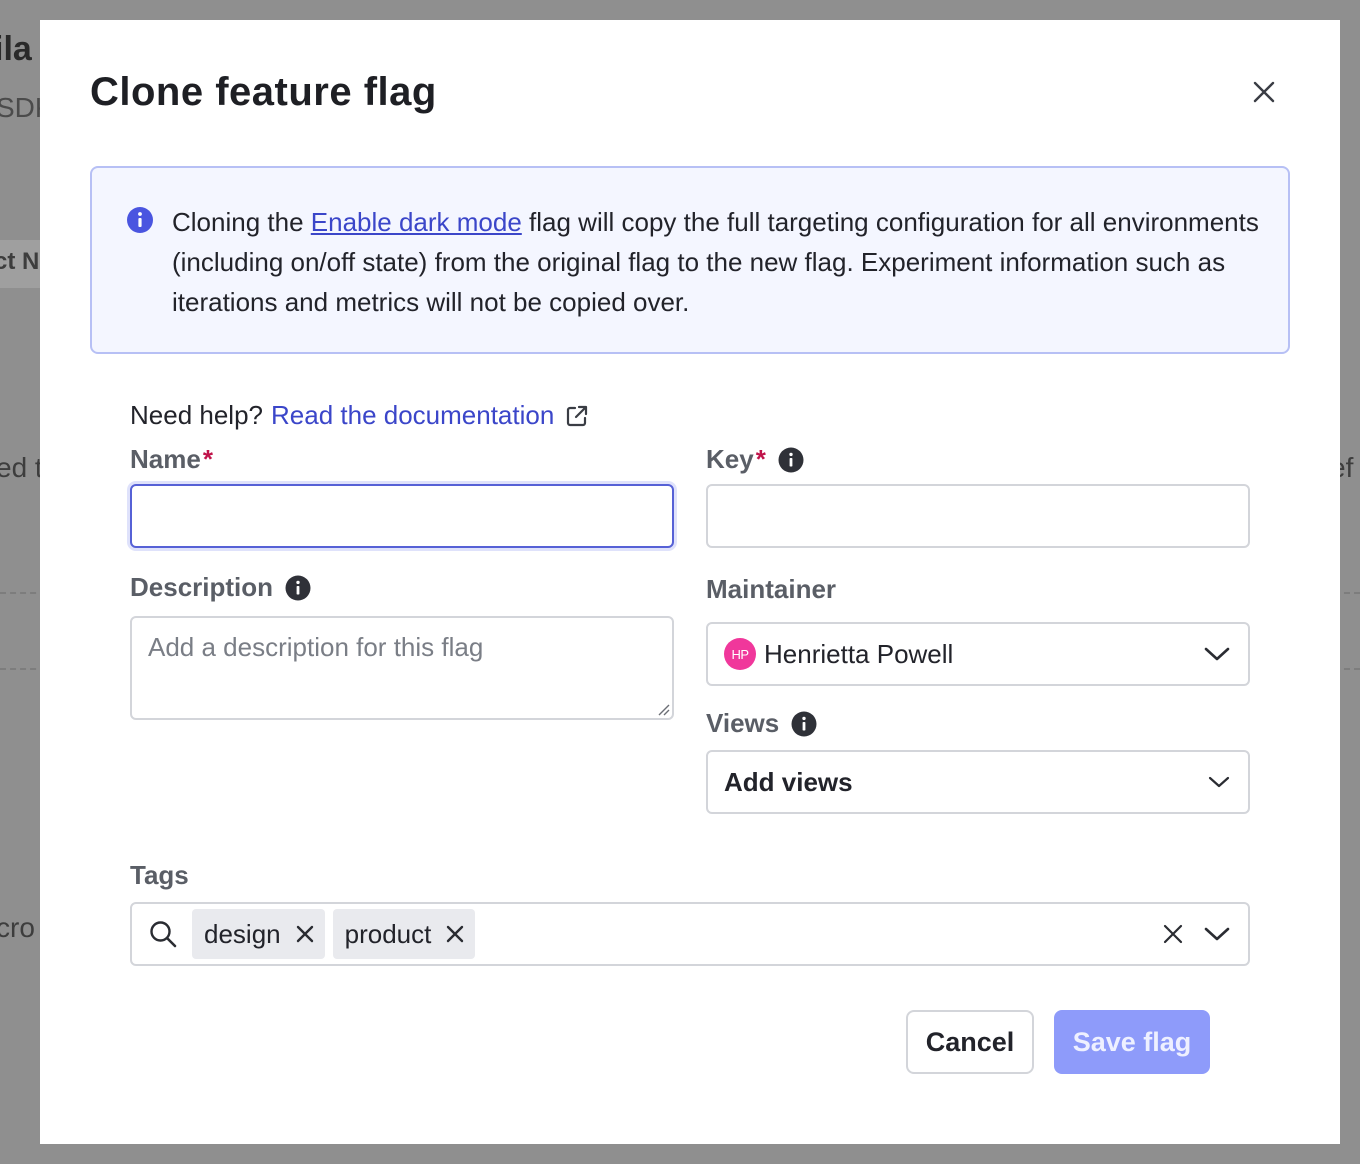 This screenshot has width=1360, height=1164. I want to click on views-label: Views, so click(761, 723).